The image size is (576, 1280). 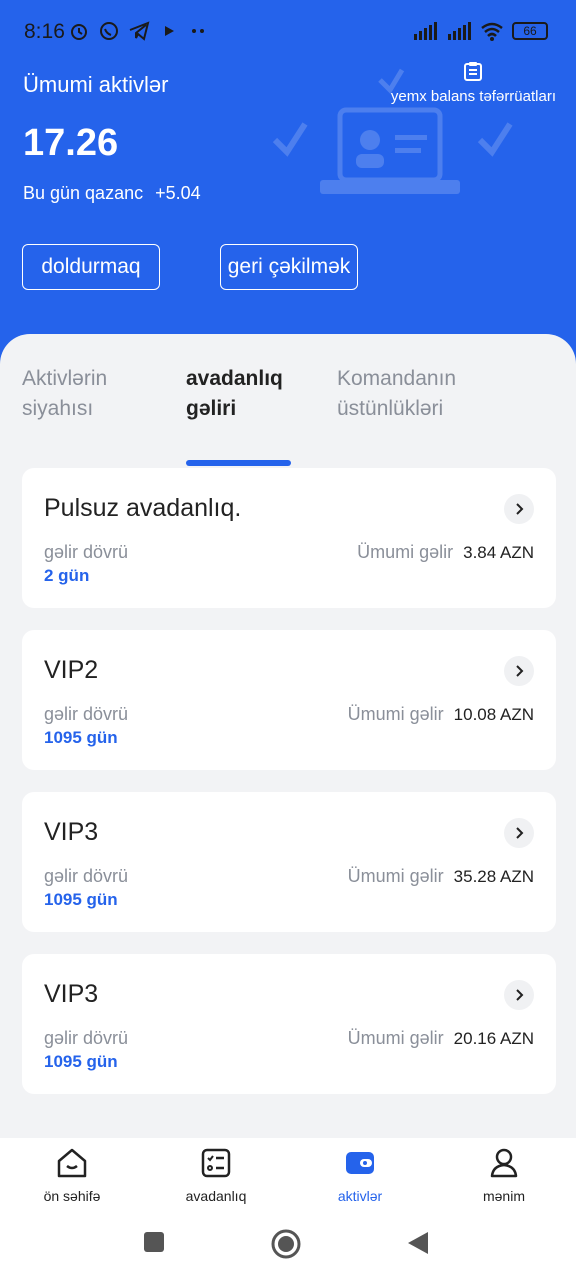 I want to click on alarm-icon, so click(x=79, y=32).